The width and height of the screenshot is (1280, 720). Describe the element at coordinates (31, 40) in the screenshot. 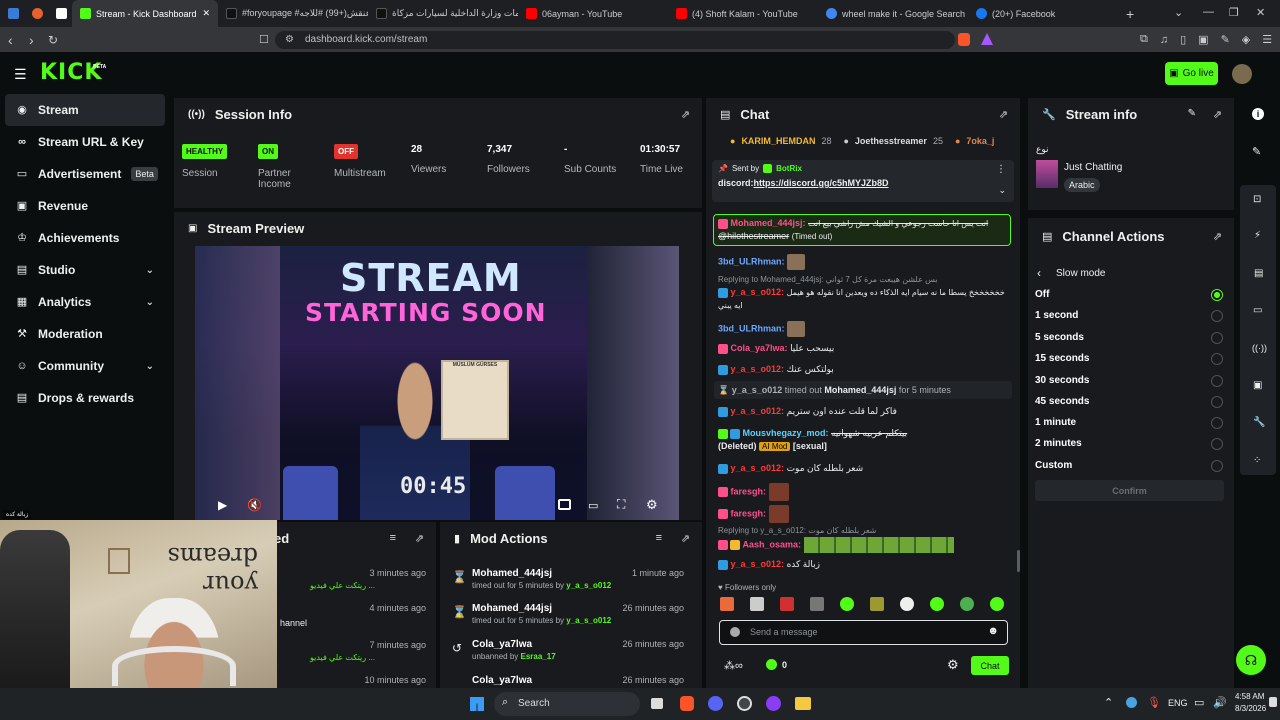

I see `forward-icon: ›` at that location.